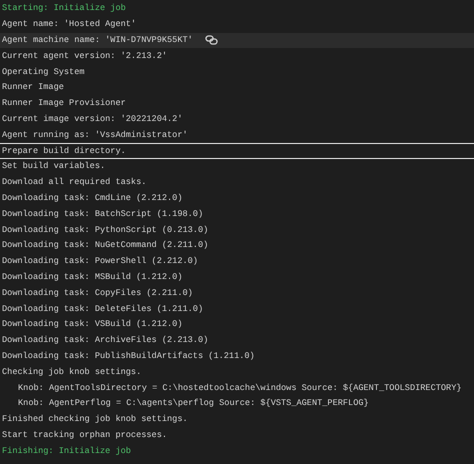 The height and width of the screenshot is (464, 474). What do you see at coordinates (237, 420) in the screenshot?
I see `log-line: Finished checking job knob settings.` at bounding box center [237, 420].